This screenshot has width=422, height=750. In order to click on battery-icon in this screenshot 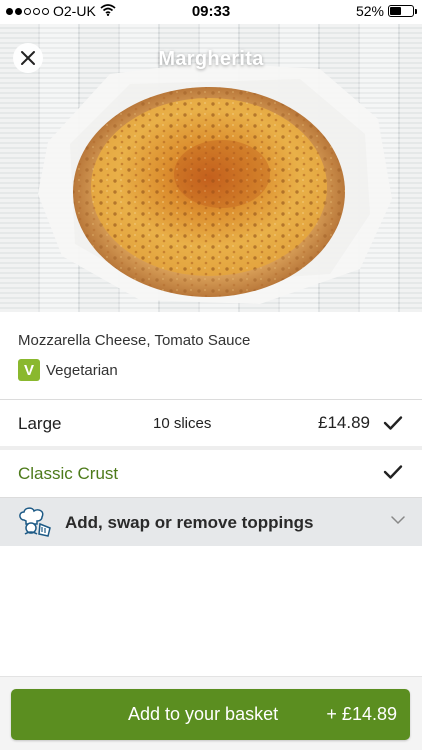, I will do `click(402, 11)`.